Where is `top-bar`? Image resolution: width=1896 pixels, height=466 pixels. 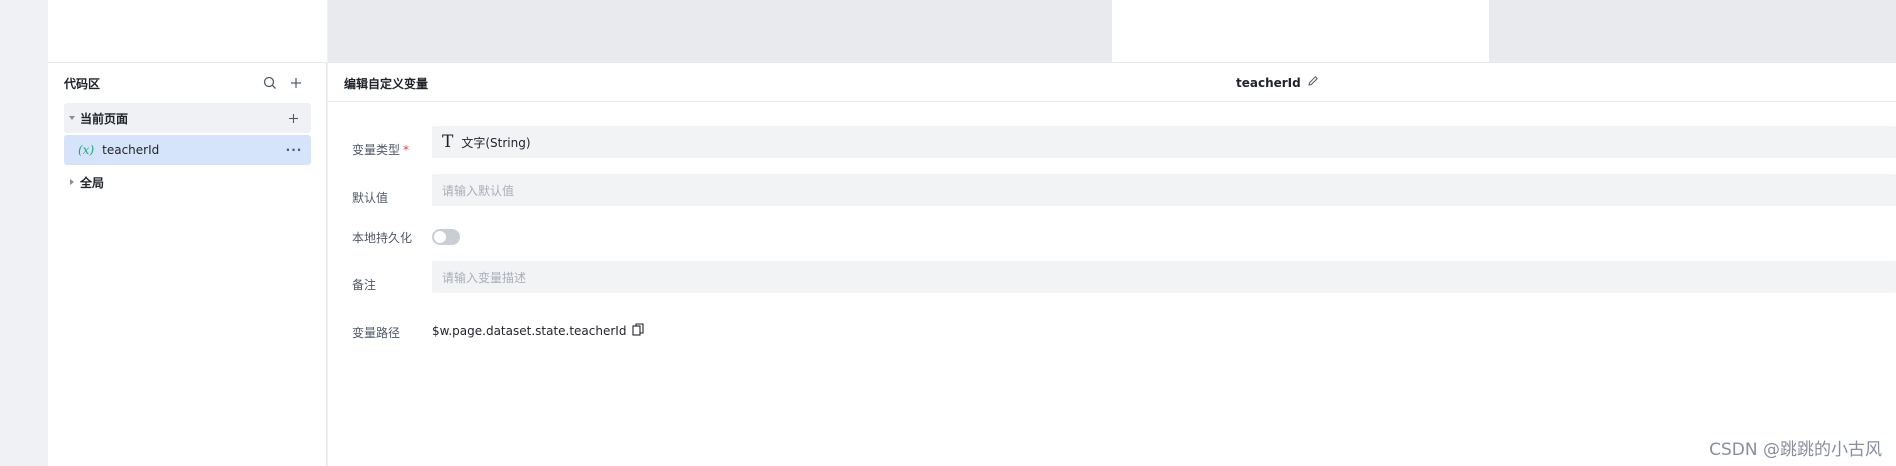 top-bar is located at coordinates (972, 31).